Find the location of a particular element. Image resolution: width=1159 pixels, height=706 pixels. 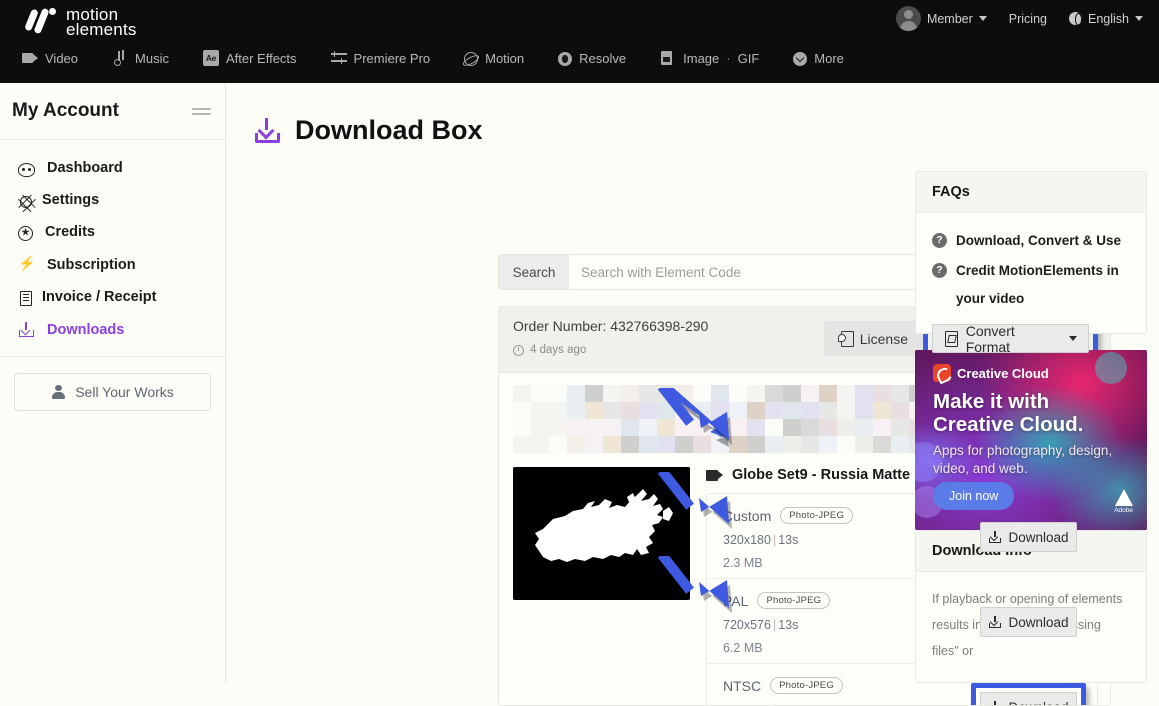

nav-item-motion: Motion is located at coordinates (494, 58).